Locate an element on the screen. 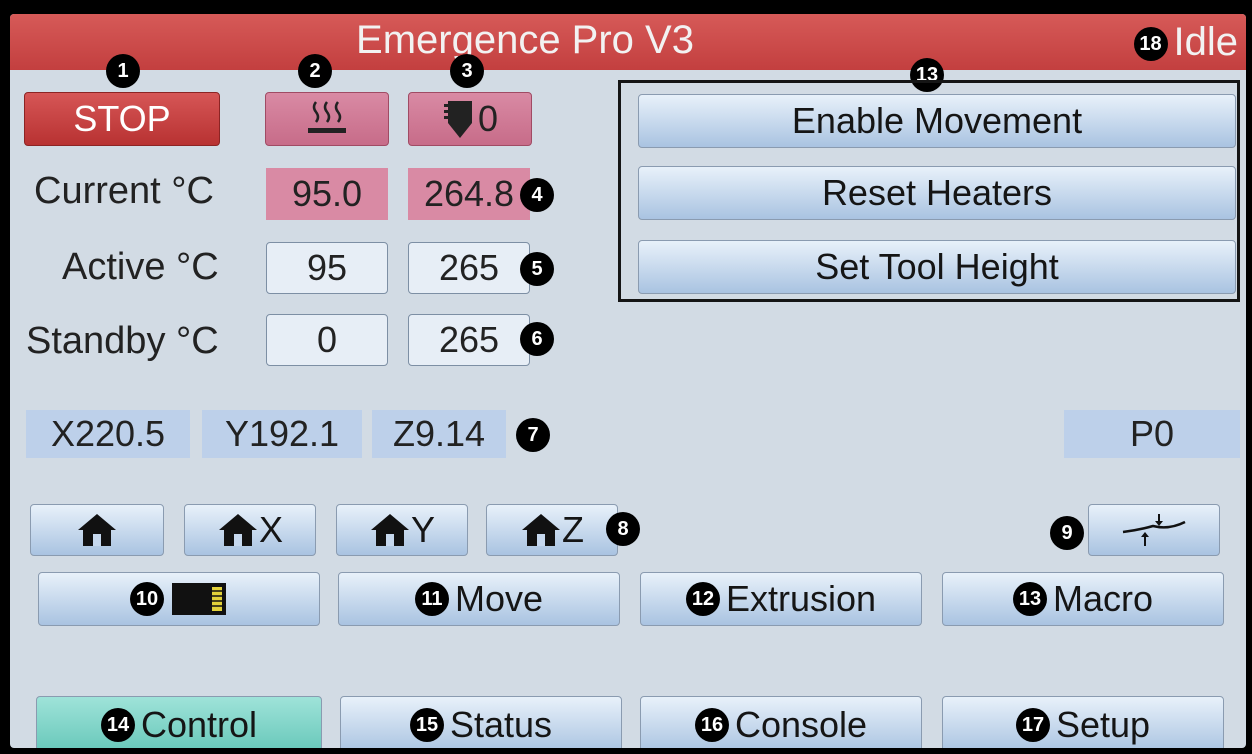 The width and height of the screenshot is (1252, 754). macro-button: 13 Macro is located at coordinates (1083, 599).